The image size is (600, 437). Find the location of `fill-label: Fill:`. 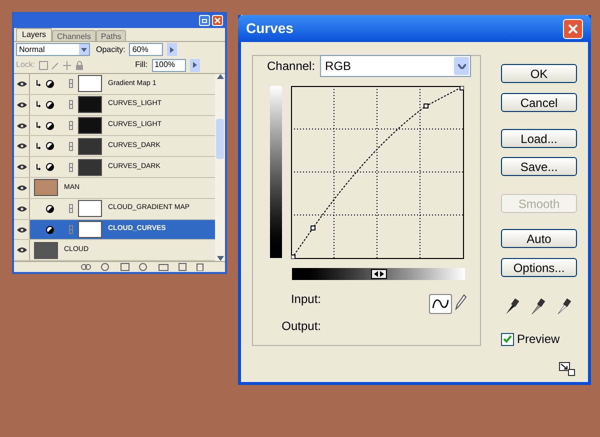

fill-label: Fill: is located at coordinates (141, 65).